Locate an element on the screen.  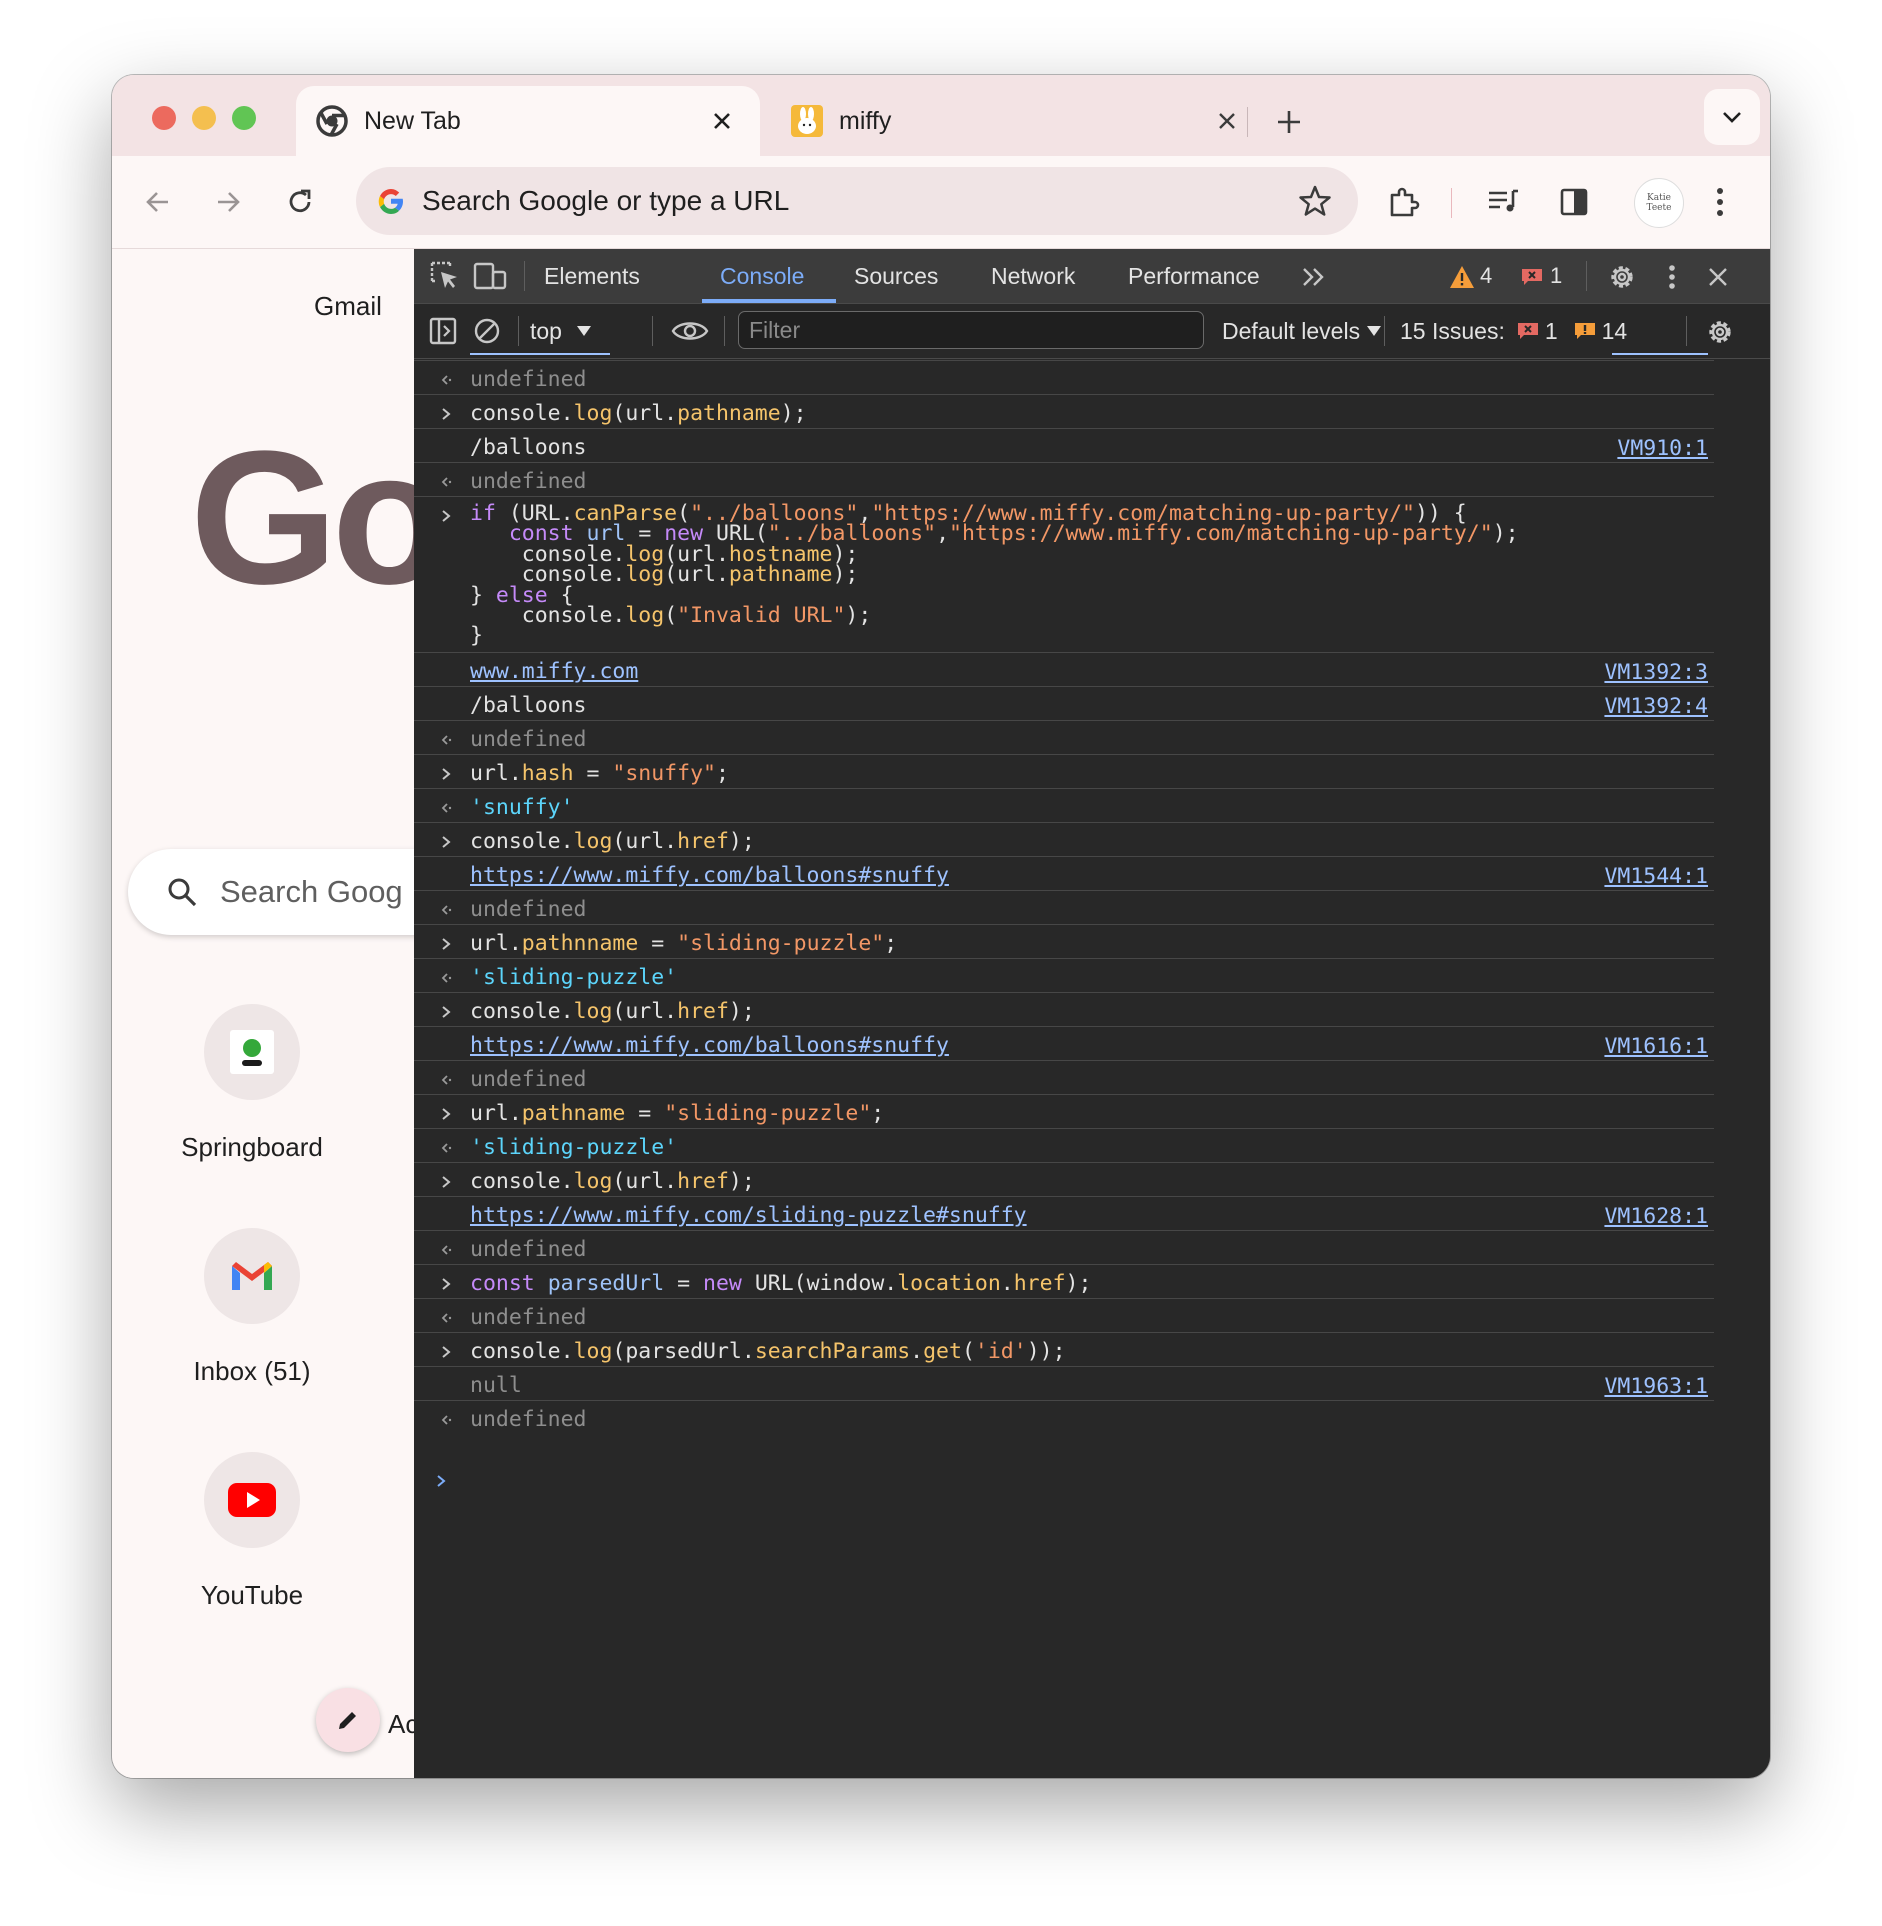
source-link: VM910:1 is located at coordinates (1662, 448).